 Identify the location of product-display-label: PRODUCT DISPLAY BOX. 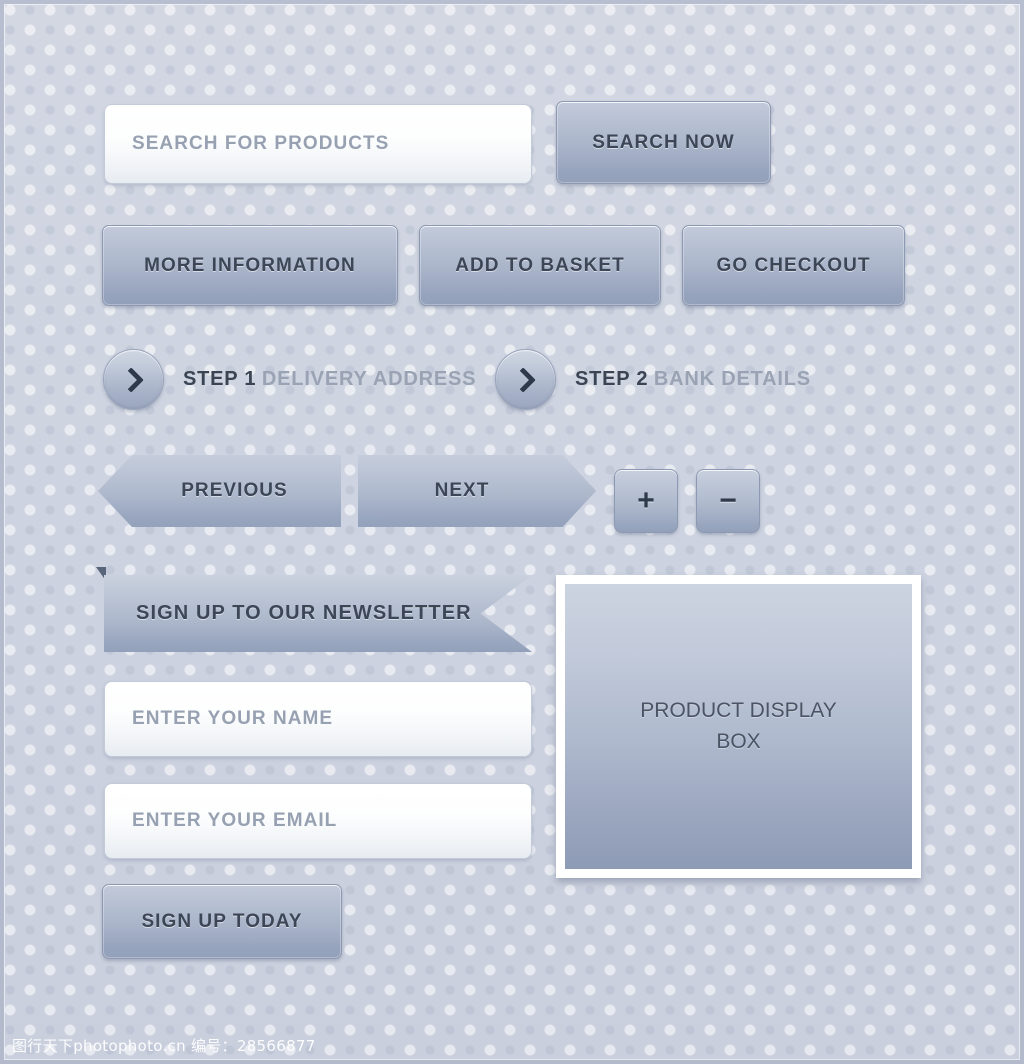
(738, 726).